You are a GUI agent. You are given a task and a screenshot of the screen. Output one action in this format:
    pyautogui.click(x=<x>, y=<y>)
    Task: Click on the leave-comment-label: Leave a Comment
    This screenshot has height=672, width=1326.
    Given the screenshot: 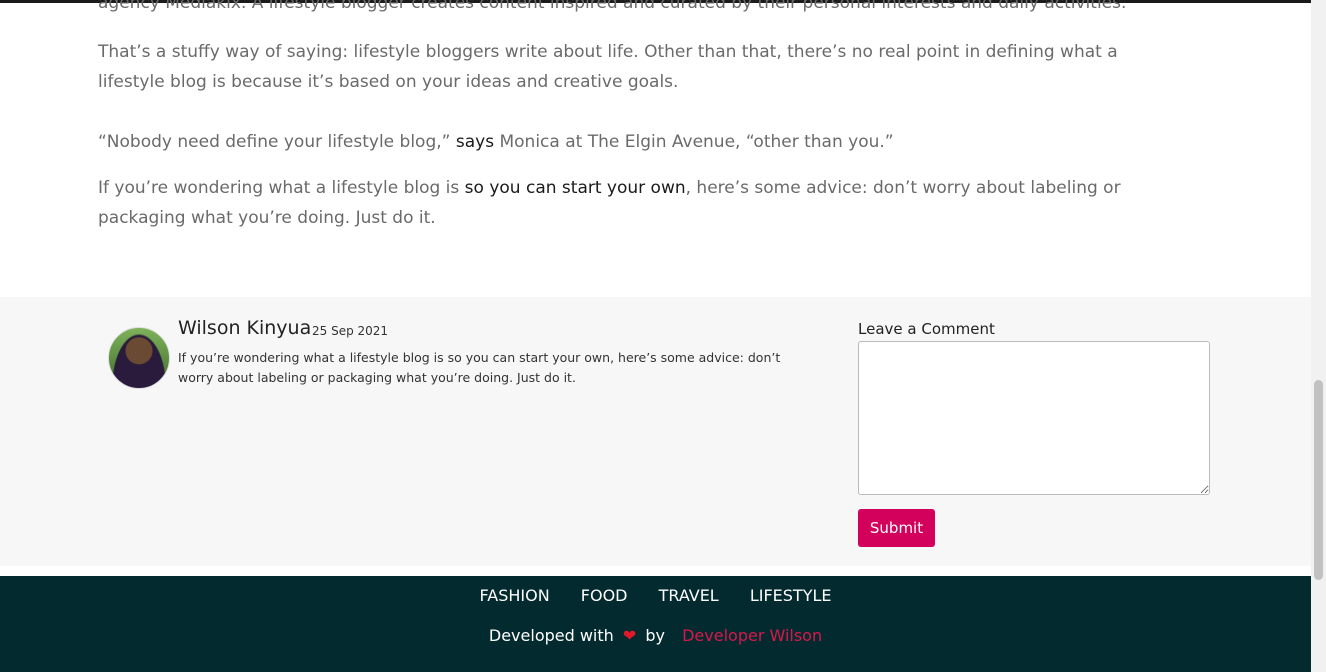 What is the action you would take?
    pyautogui.click(x=926, y=329)
    